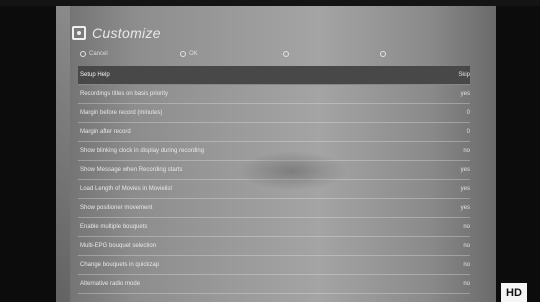 The image size is (540, 302). I want to click on window-title: Customize, so click(126, 33).